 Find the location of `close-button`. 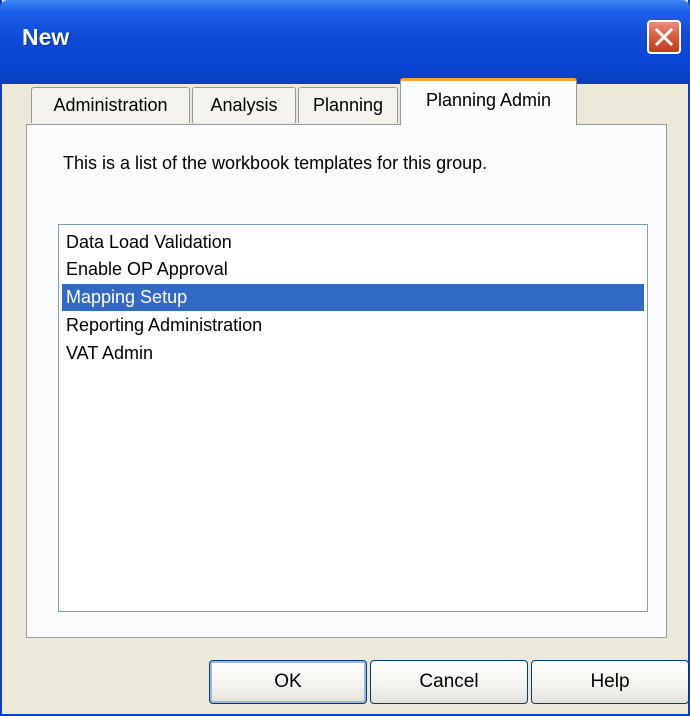

close-button is located at coordinates (664, 37).